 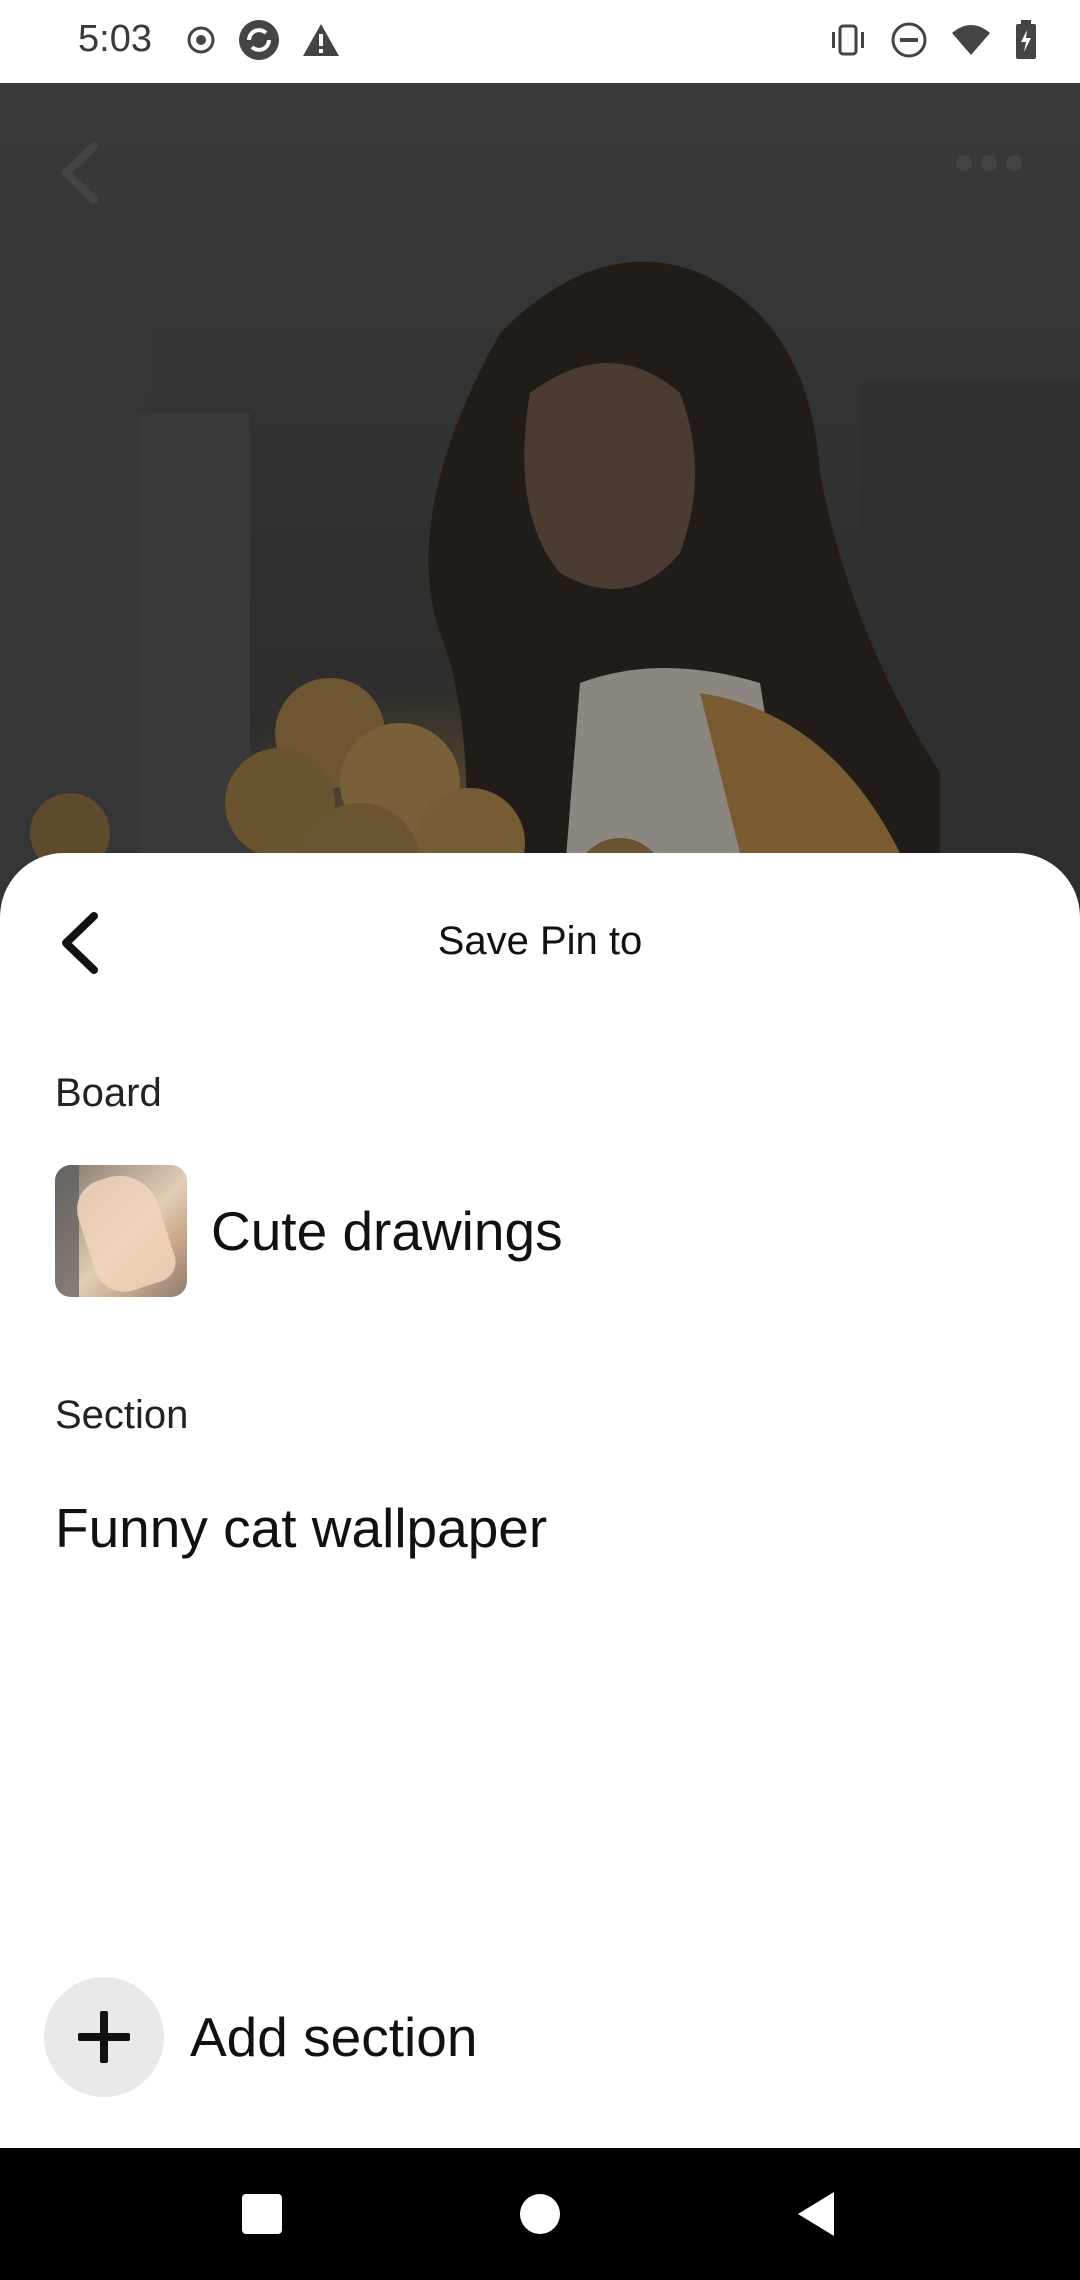 What do you see at coordinates (971, 42) in the screenshot?
I see `wifi-icon` at bounding box center [971, 42].